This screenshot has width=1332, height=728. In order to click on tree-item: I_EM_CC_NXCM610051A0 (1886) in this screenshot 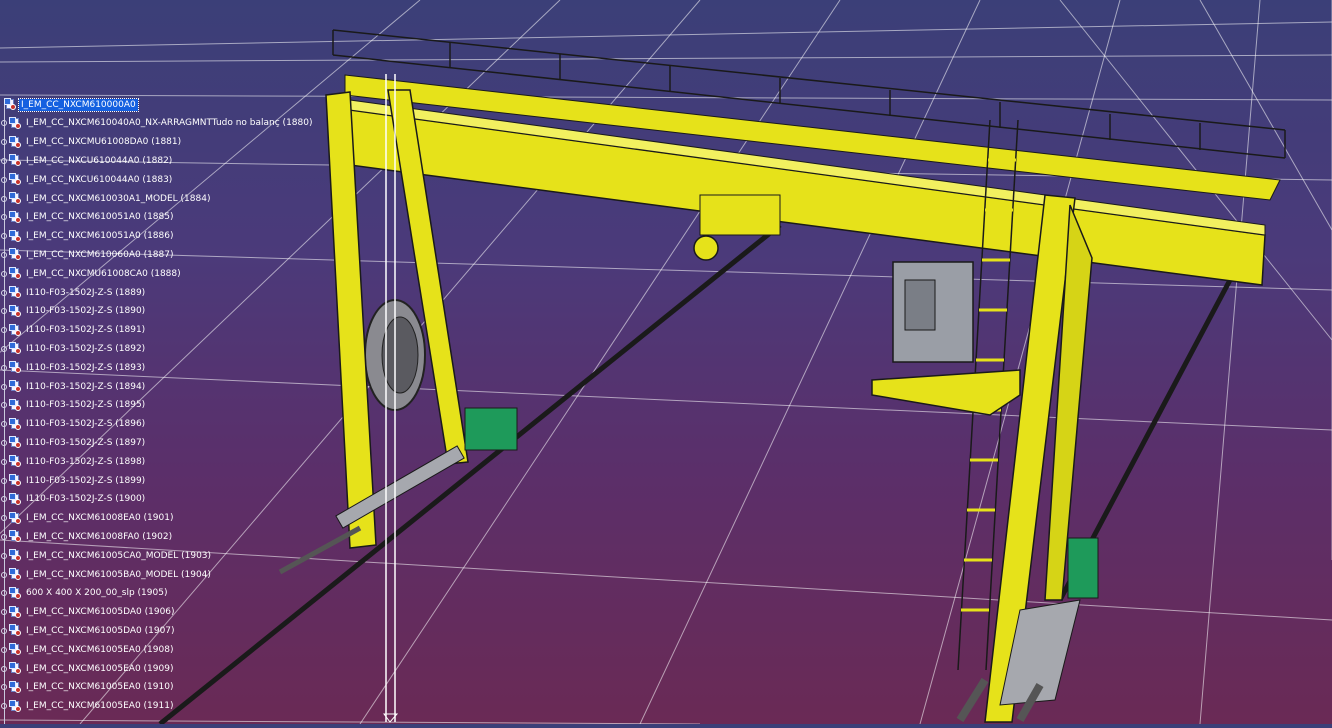, I will do `click(88, 236)`.